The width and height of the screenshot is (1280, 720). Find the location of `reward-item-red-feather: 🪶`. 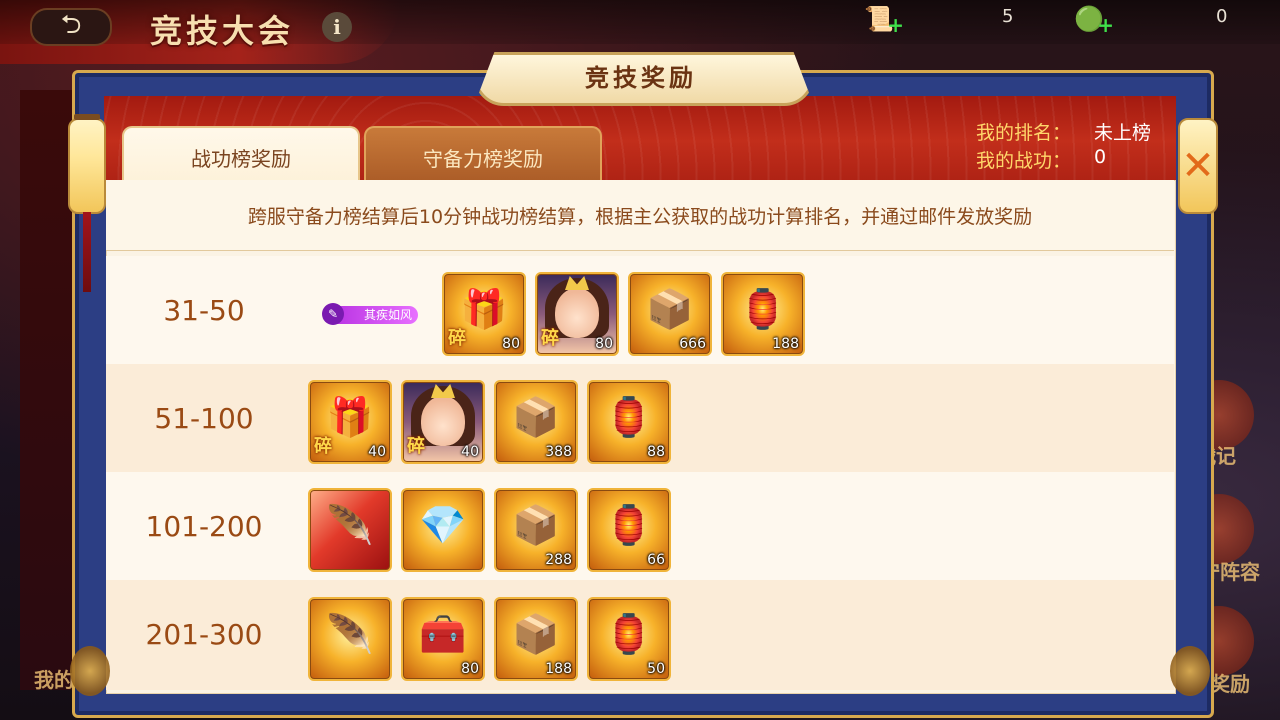

reward-item-red-feather: 🪶 is located at coordinates (350, 639).